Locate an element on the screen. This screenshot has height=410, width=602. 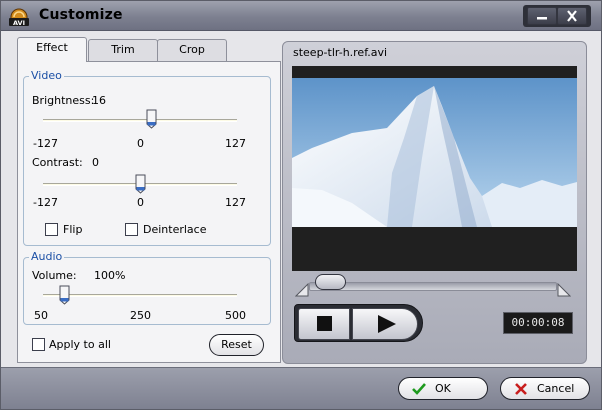
minimize-button is located at coordinates (542, 16).